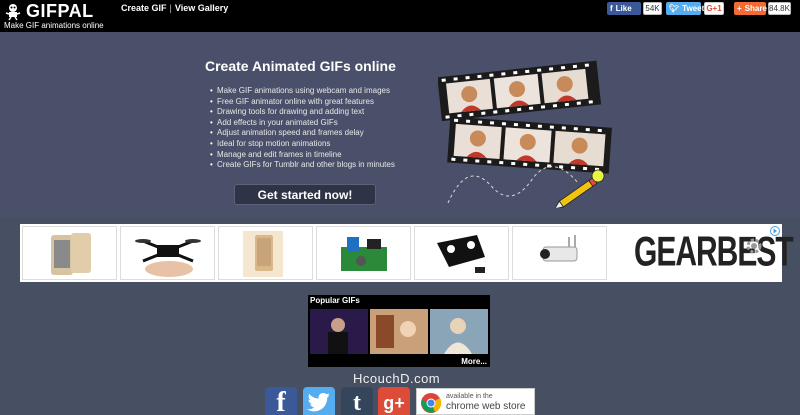 The width and height of the screenshot is (800, 415). I want to click on chrome-badge-line1: available in the, so click(469, 396).